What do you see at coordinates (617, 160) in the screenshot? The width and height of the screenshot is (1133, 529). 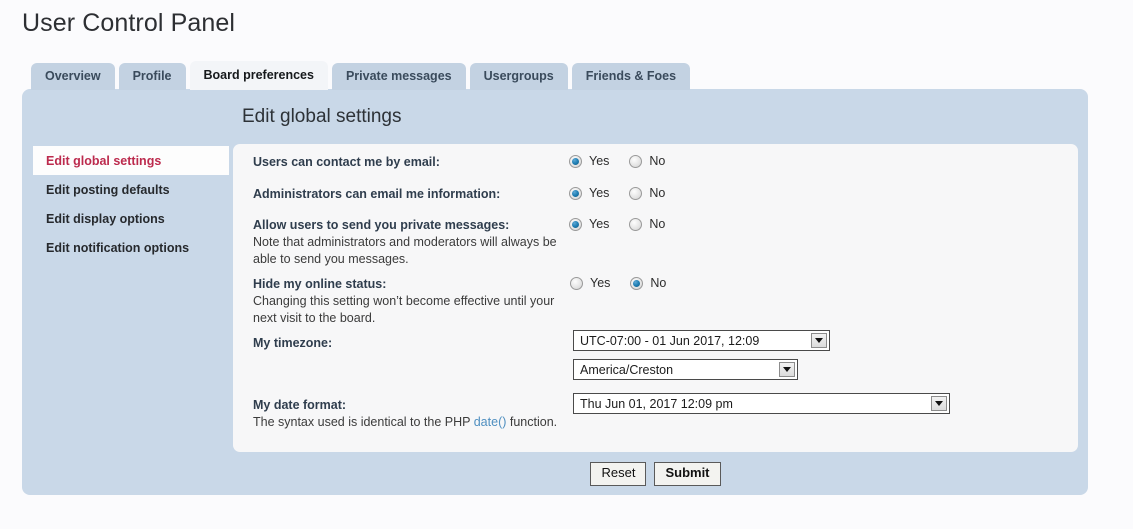 I see `radio-group-contact-by-email: Yes No` at bounding box center [617, 160].